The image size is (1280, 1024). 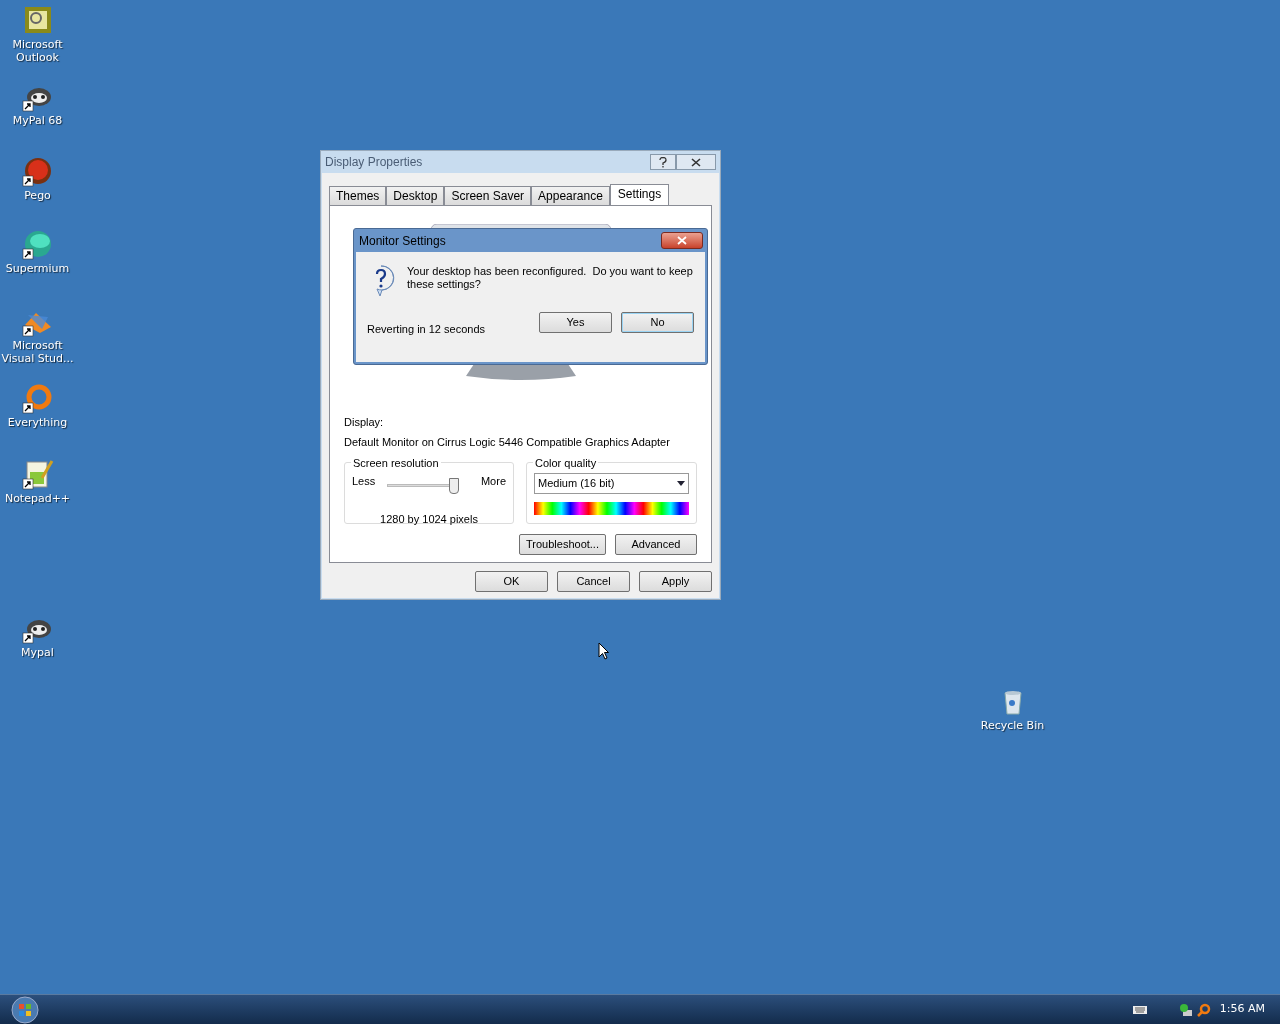 I want to click on dialog-button: Yes, so click(x=575, y=322).